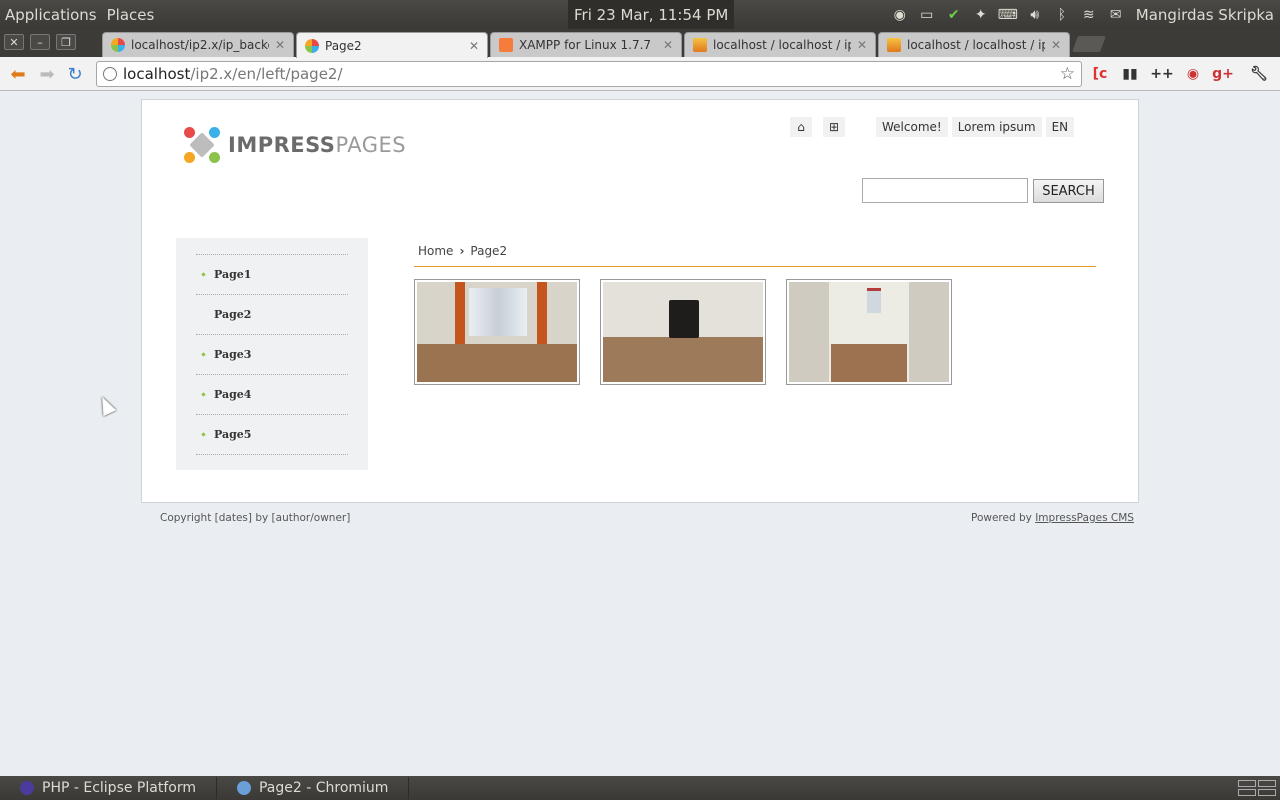 This screenshot has width=1280, height=800. Describe the element at coordinates (1008, 15) in the screenshot. I see `keyboard-icon: ⌨` at that location.